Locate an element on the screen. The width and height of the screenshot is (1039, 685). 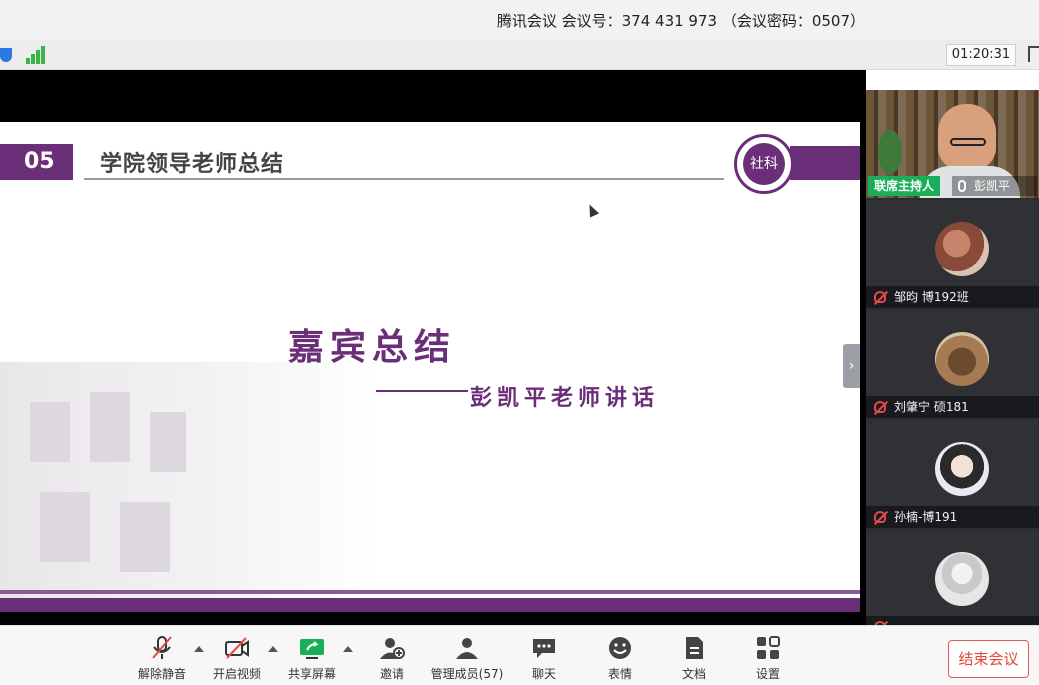
unmute-button: 解除静音 is located at coordinates (162, 655).